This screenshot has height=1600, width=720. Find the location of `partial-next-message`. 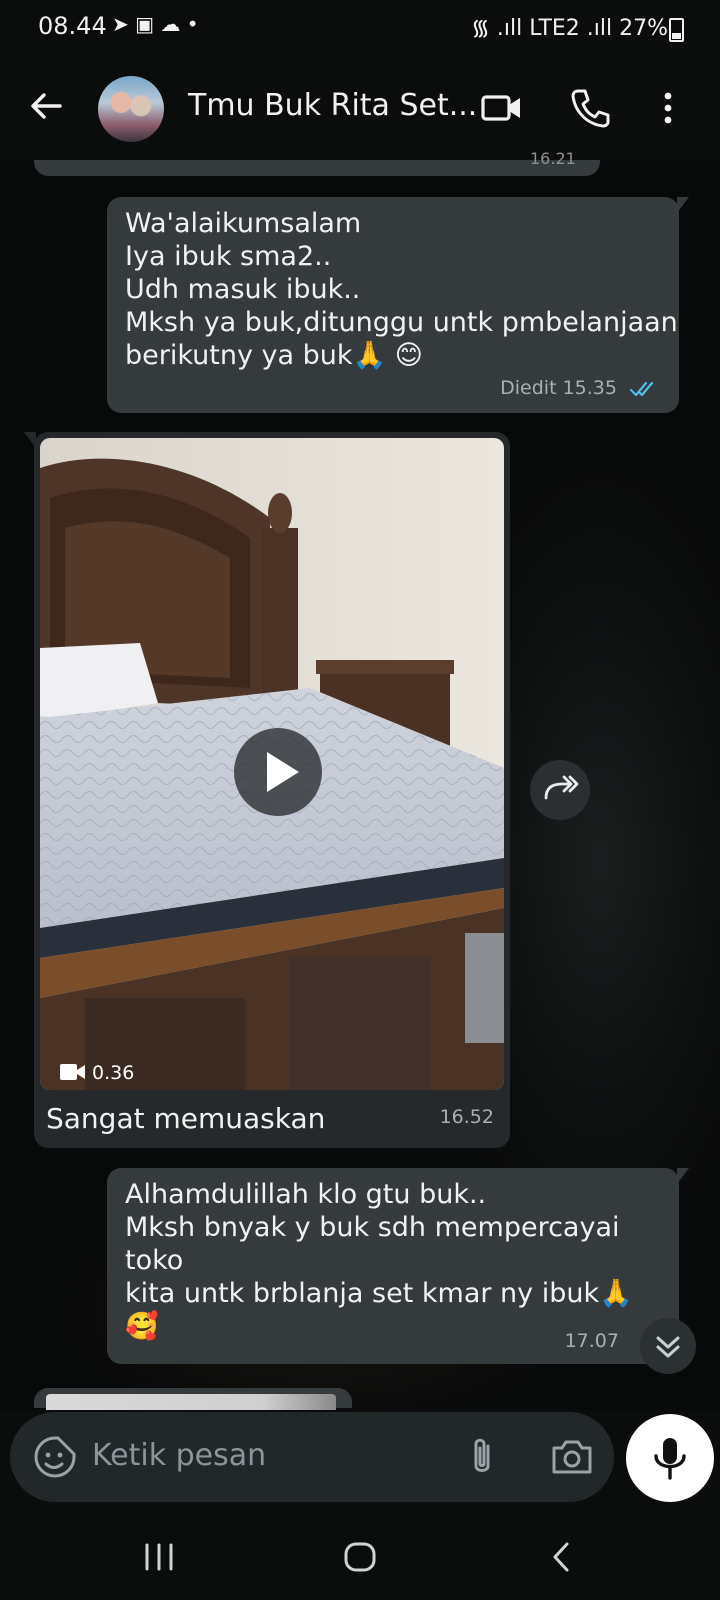

partial-next-message is located at coordinates (193, 1399).